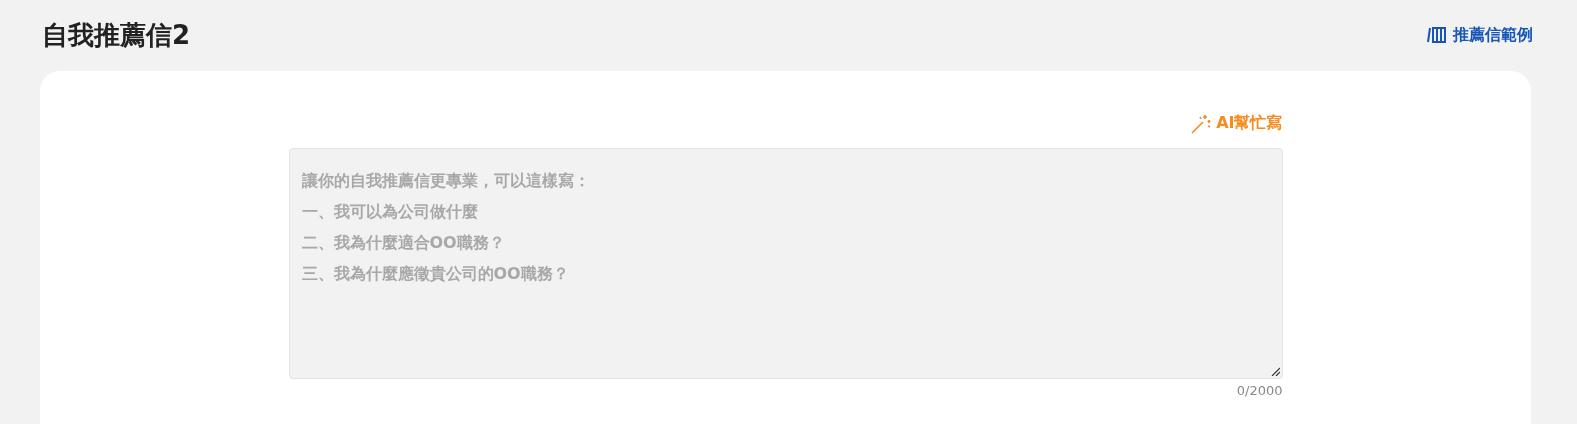 This screenshot has height=424, width=1577. Describe the element at coordinates (1201, 123) in the screenshot. I see `magic-wand-icon` at that location.